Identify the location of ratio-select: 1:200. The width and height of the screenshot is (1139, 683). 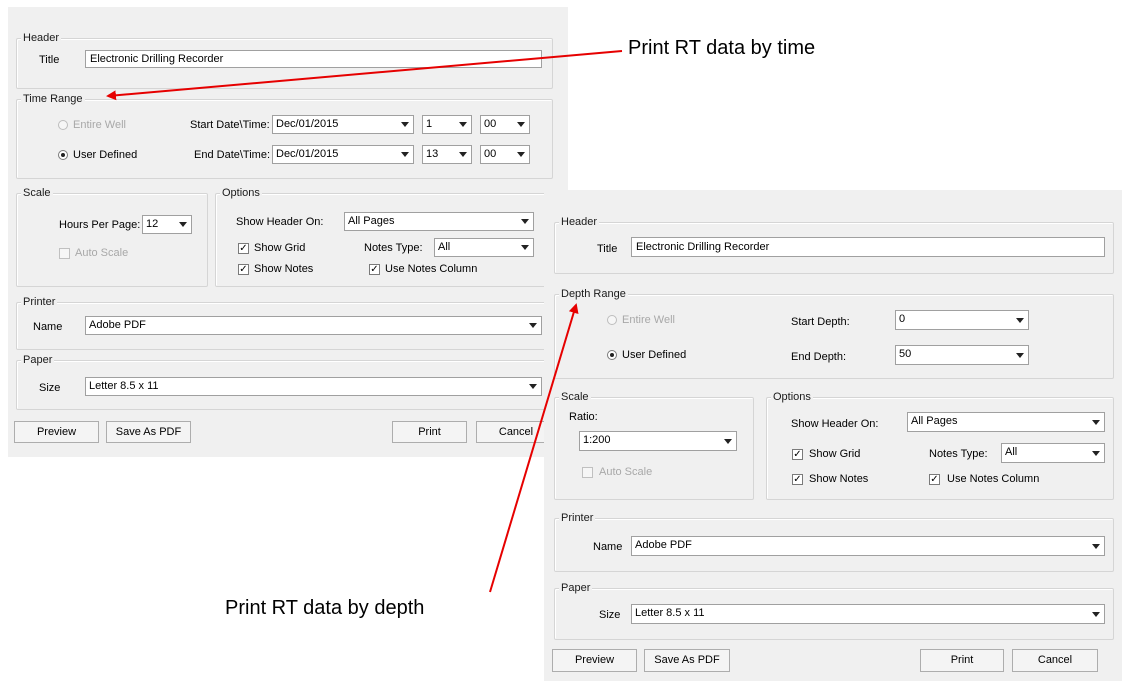
(658, 441).